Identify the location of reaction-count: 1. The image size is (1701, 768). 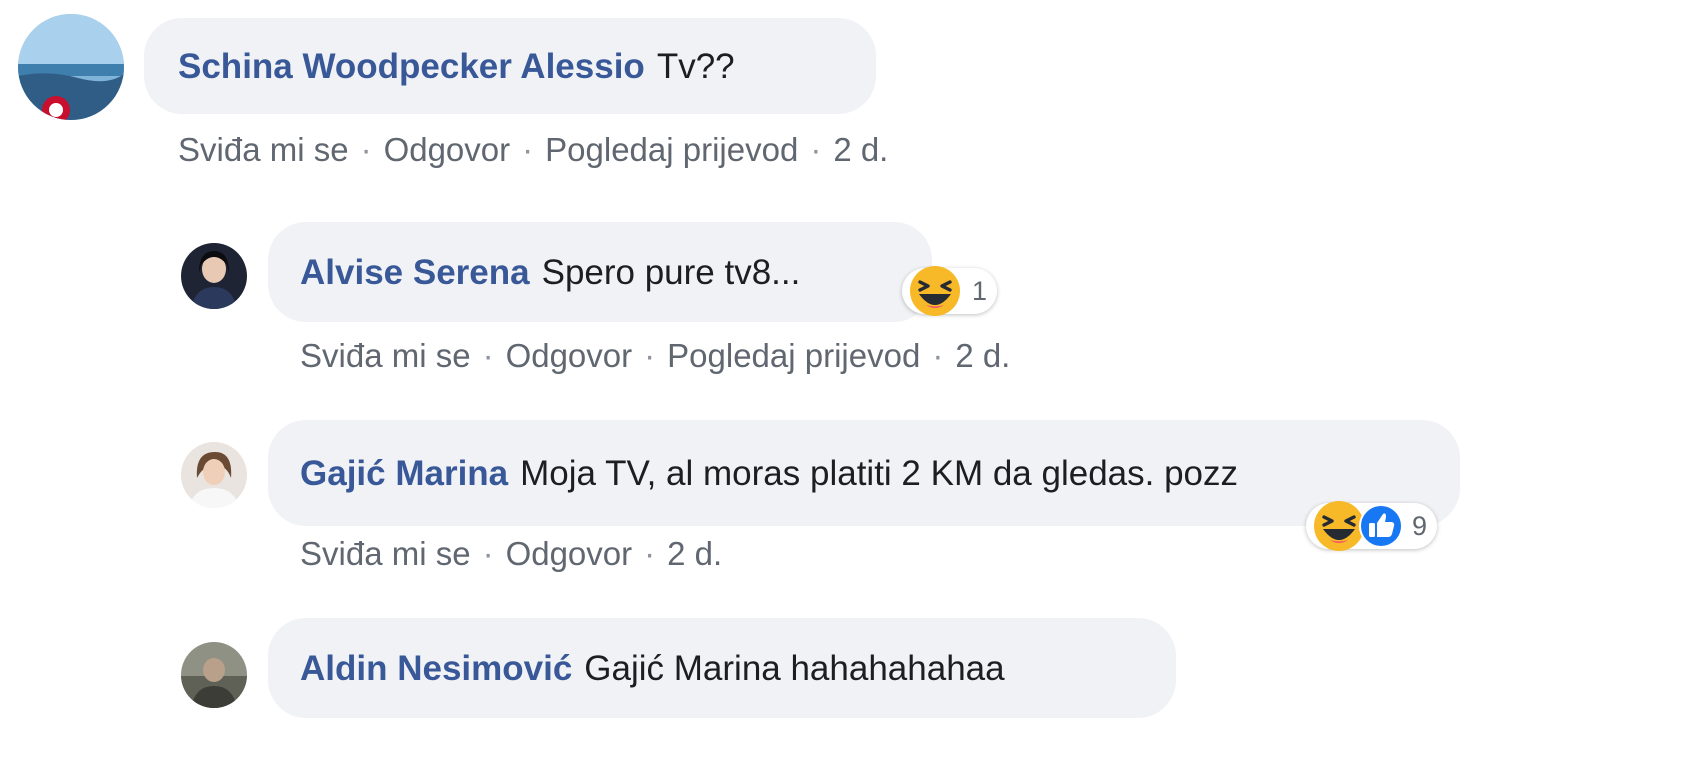
(980, 290).